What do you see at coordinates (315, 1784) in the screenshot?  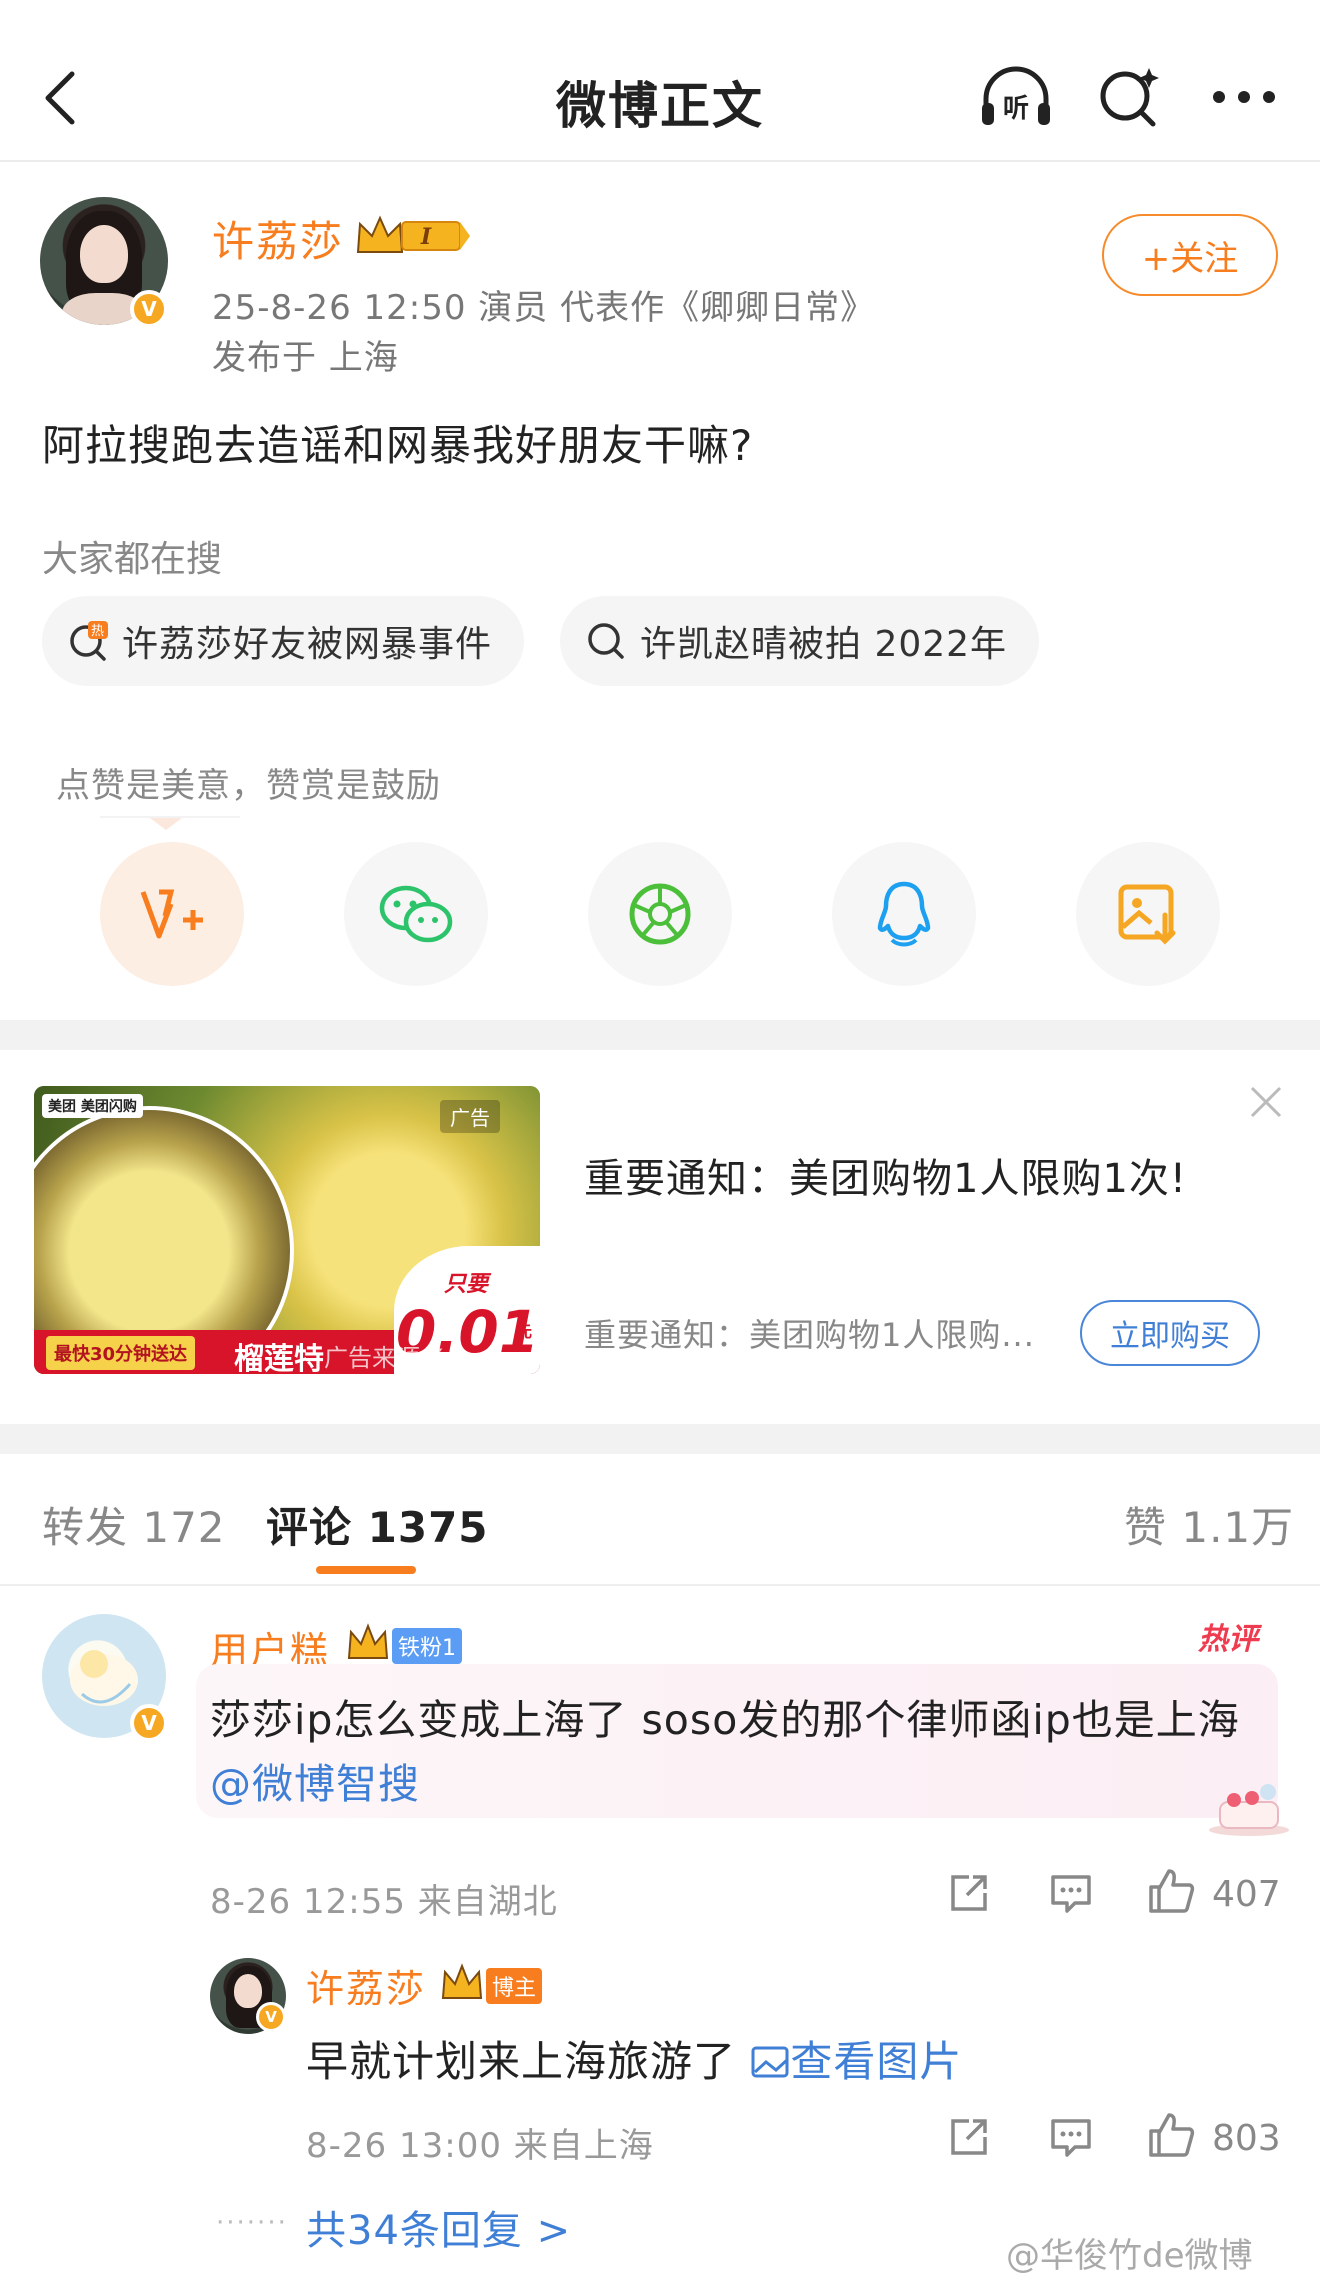 I see `mention-link: @微博智搜` at bounding box center [315, 1784].